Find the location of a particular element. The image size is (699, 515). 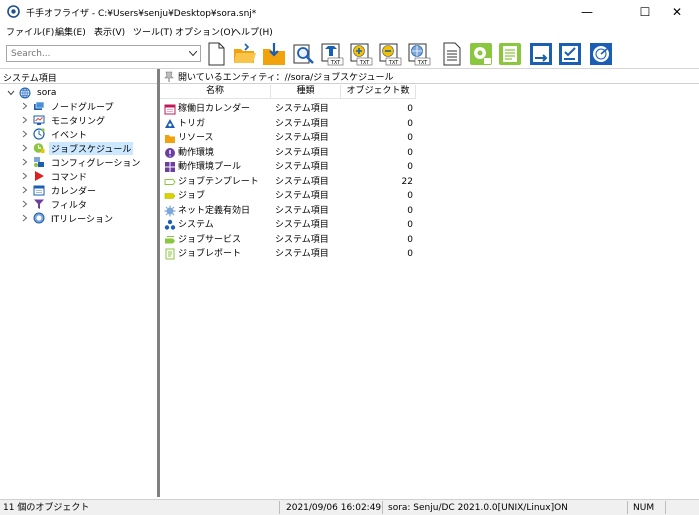

save-folder-icon is located at coordinates (274, 54).